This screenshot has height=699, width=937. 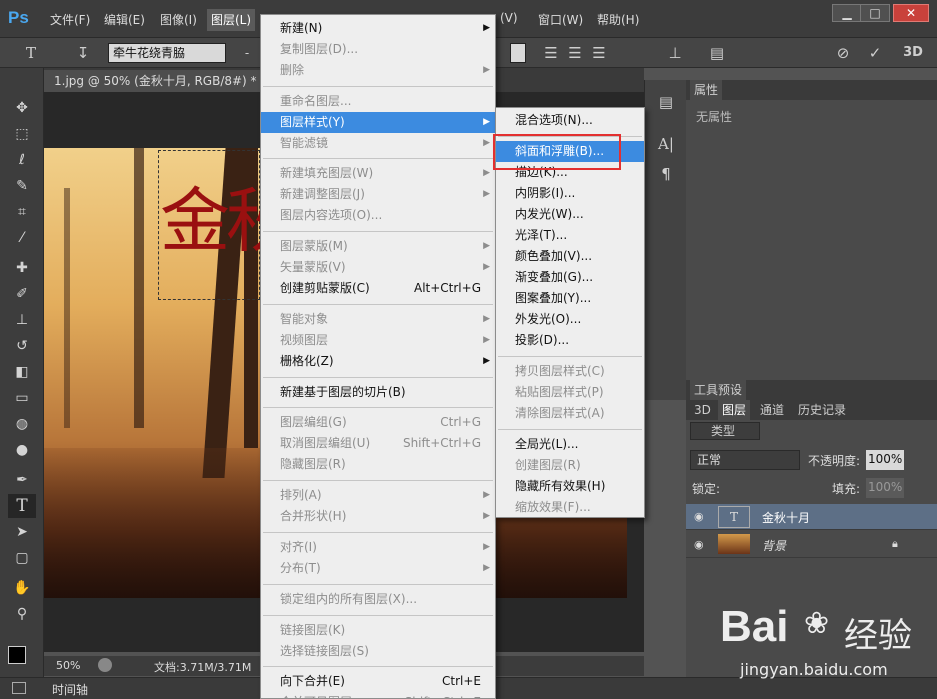 What do you see at coordinates (706, 90) in the screenshot?
I see `tab-properties: 属性` at bounding box center [706, 90].